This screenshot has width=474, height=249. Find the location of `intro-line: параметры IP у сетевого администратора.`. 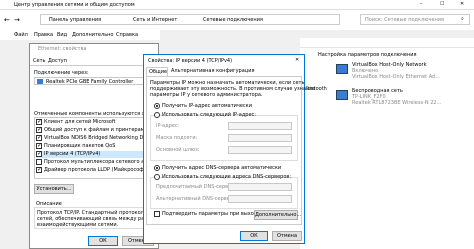

intro-line: параметры IP у сетевого администратора. is located at coordinates (206, 95).